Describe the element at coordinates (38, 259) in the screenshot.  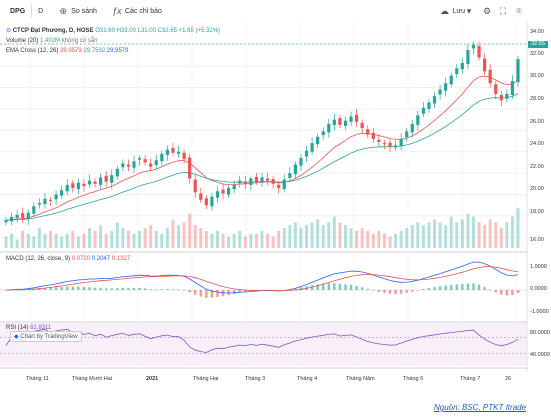
I see `macd-name: MACD (12, 26, close, 9)` at that location.